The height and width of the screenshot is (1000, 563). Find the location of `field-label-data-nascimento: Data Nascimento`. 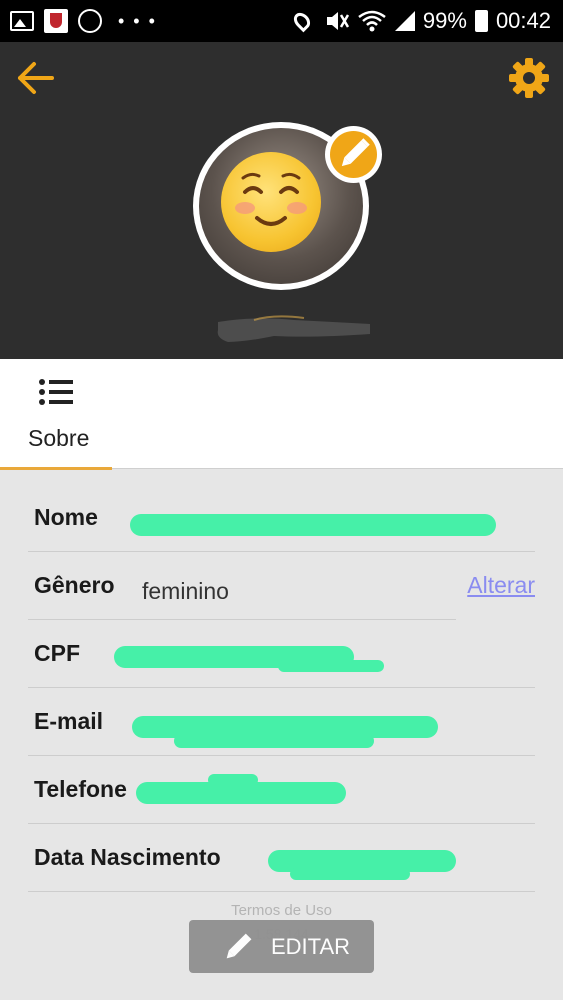

field-label-data-nascimento: Data Nascimento is located at coordinates (127, 857).